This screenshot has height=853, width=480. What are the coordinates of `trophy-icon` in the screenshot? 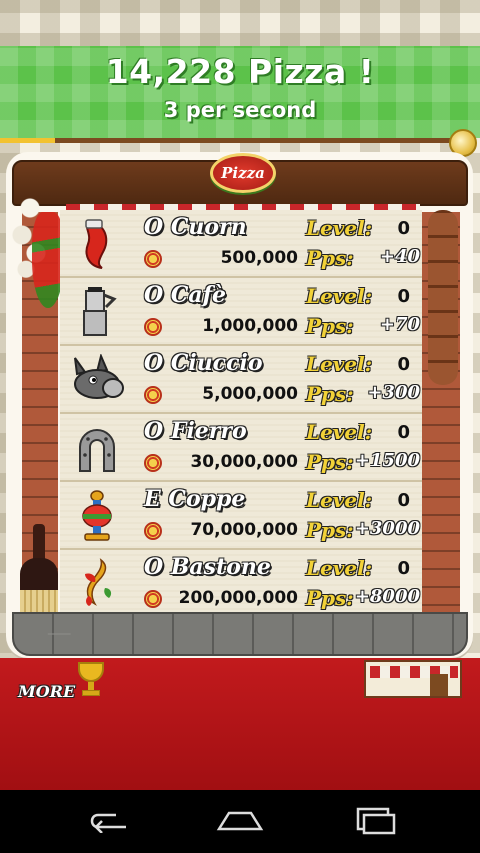 It's located at (91, 679).